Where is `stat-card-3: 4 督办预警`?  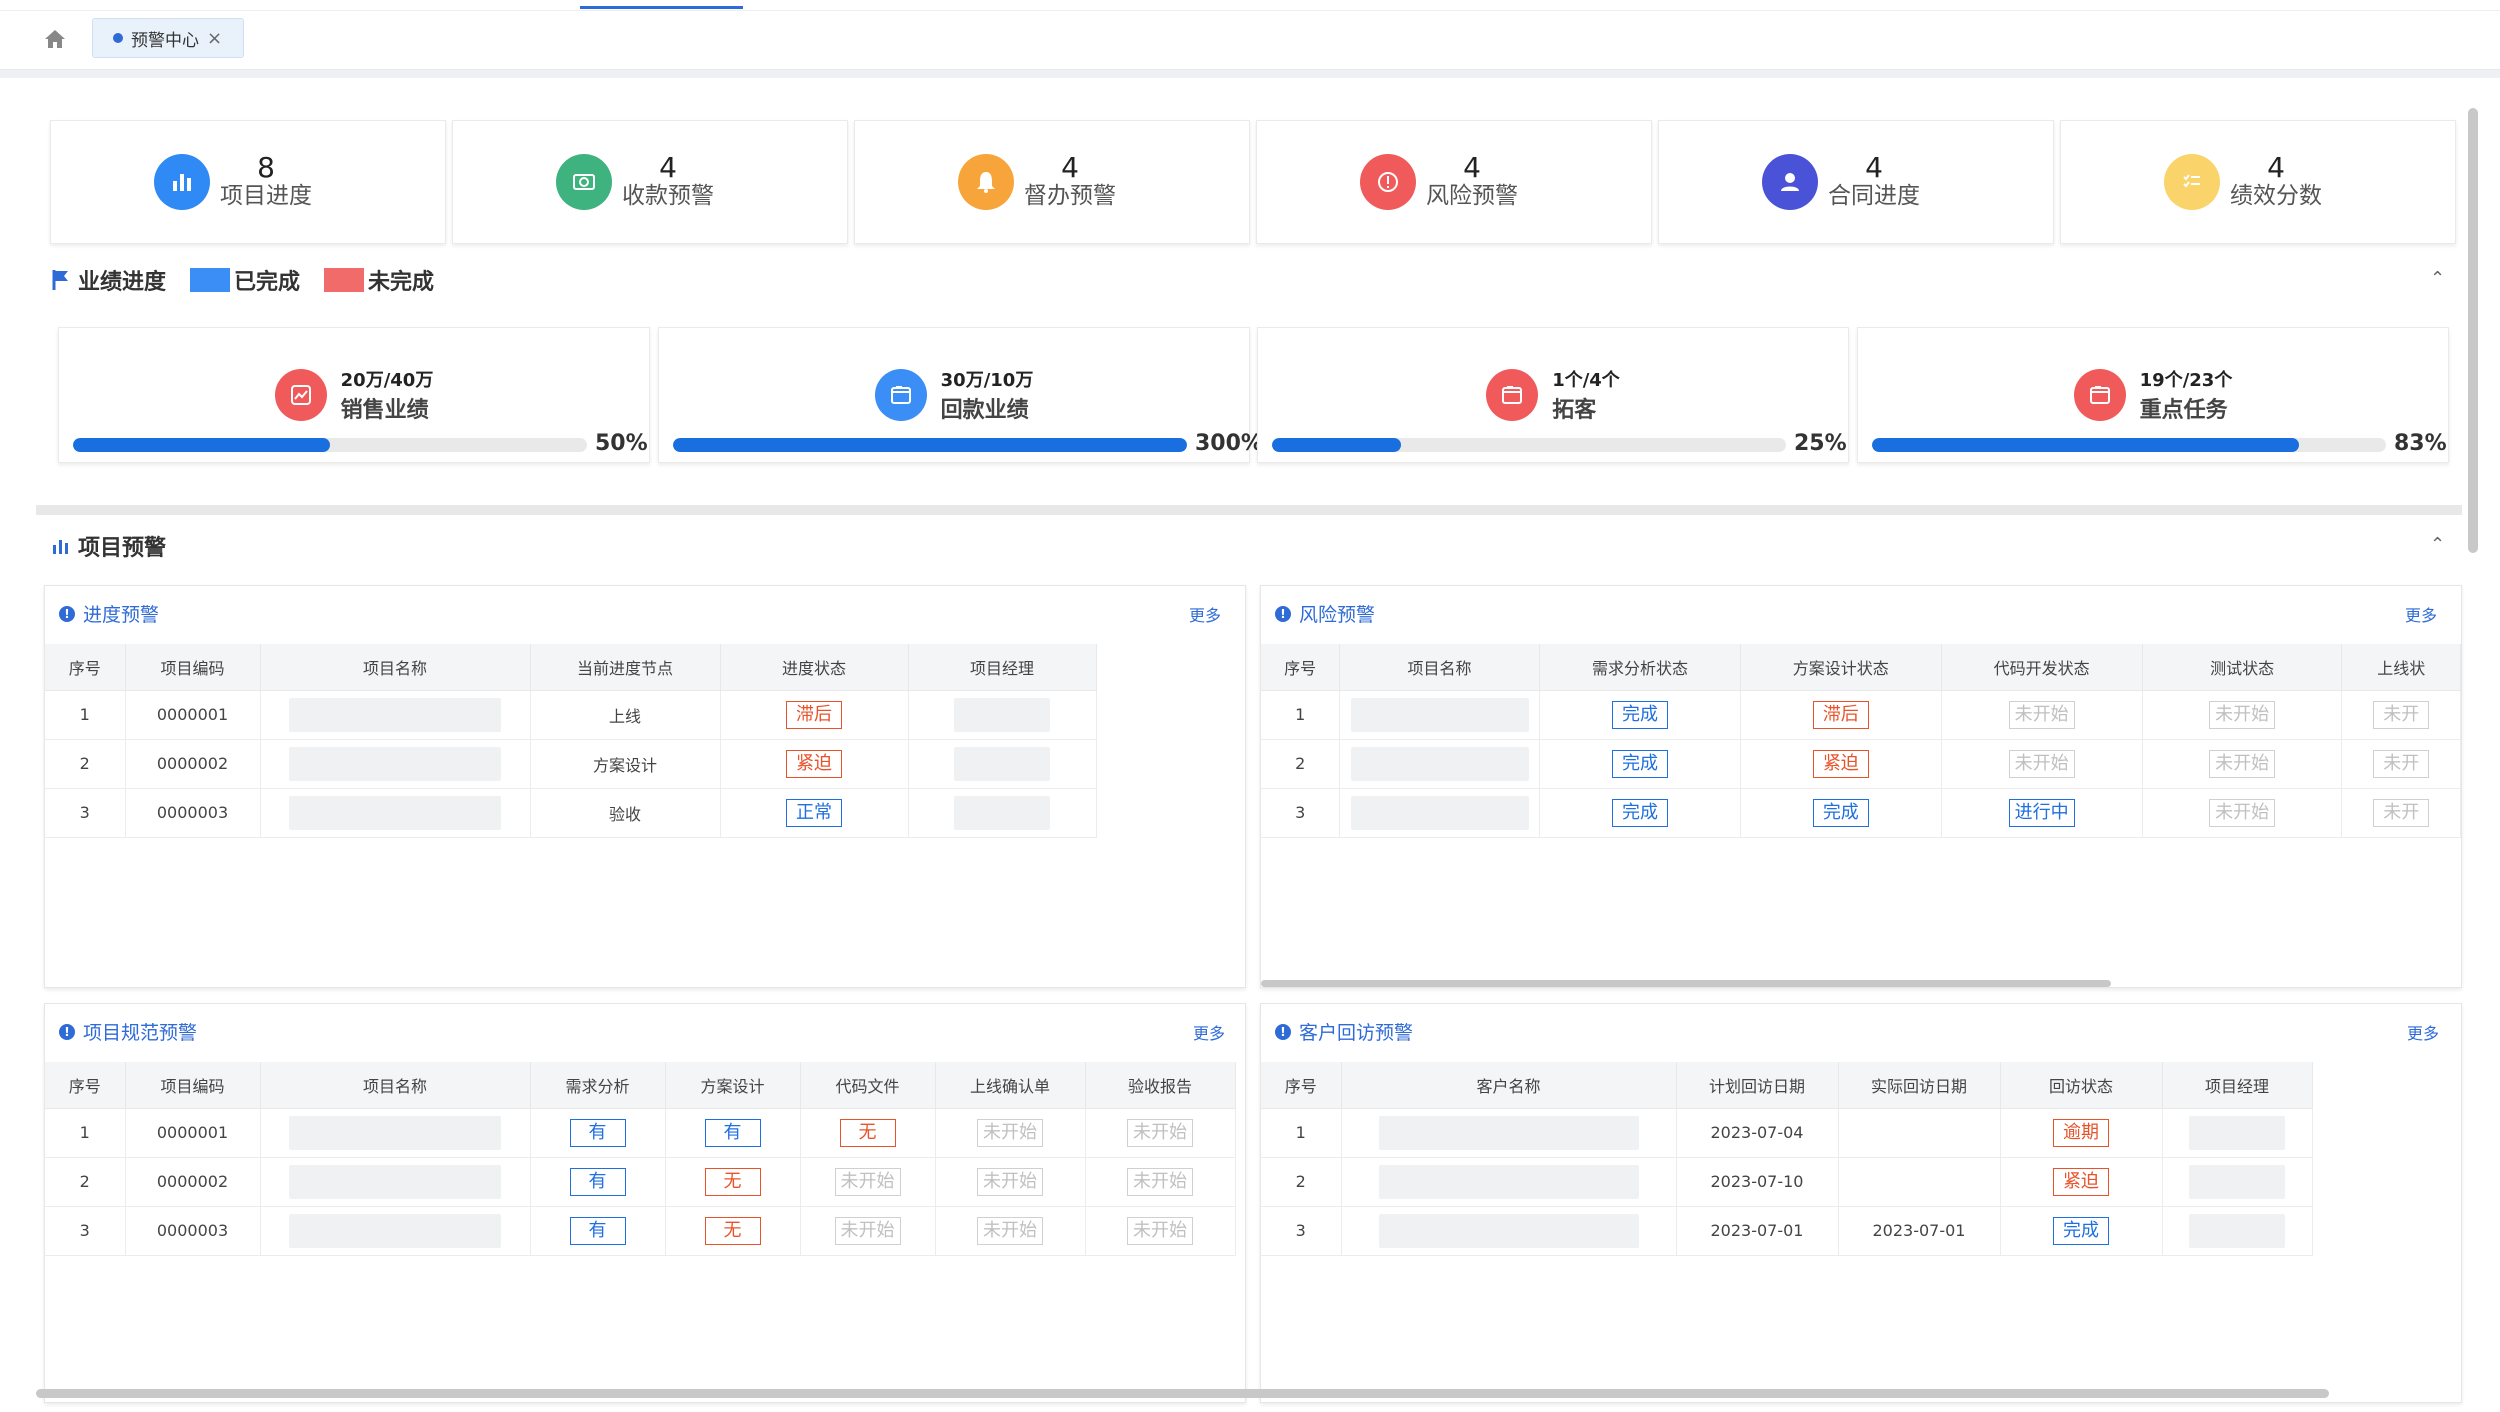 stat-card-3: 4 督办预警 is located at coordinates (1052, 182).